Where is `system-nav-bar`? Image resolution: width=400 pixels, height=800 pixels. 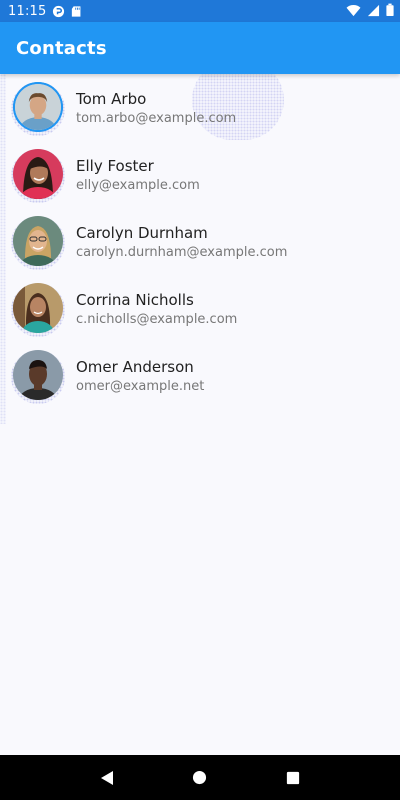 system-nav-bar is located at coordinates (200, 777).